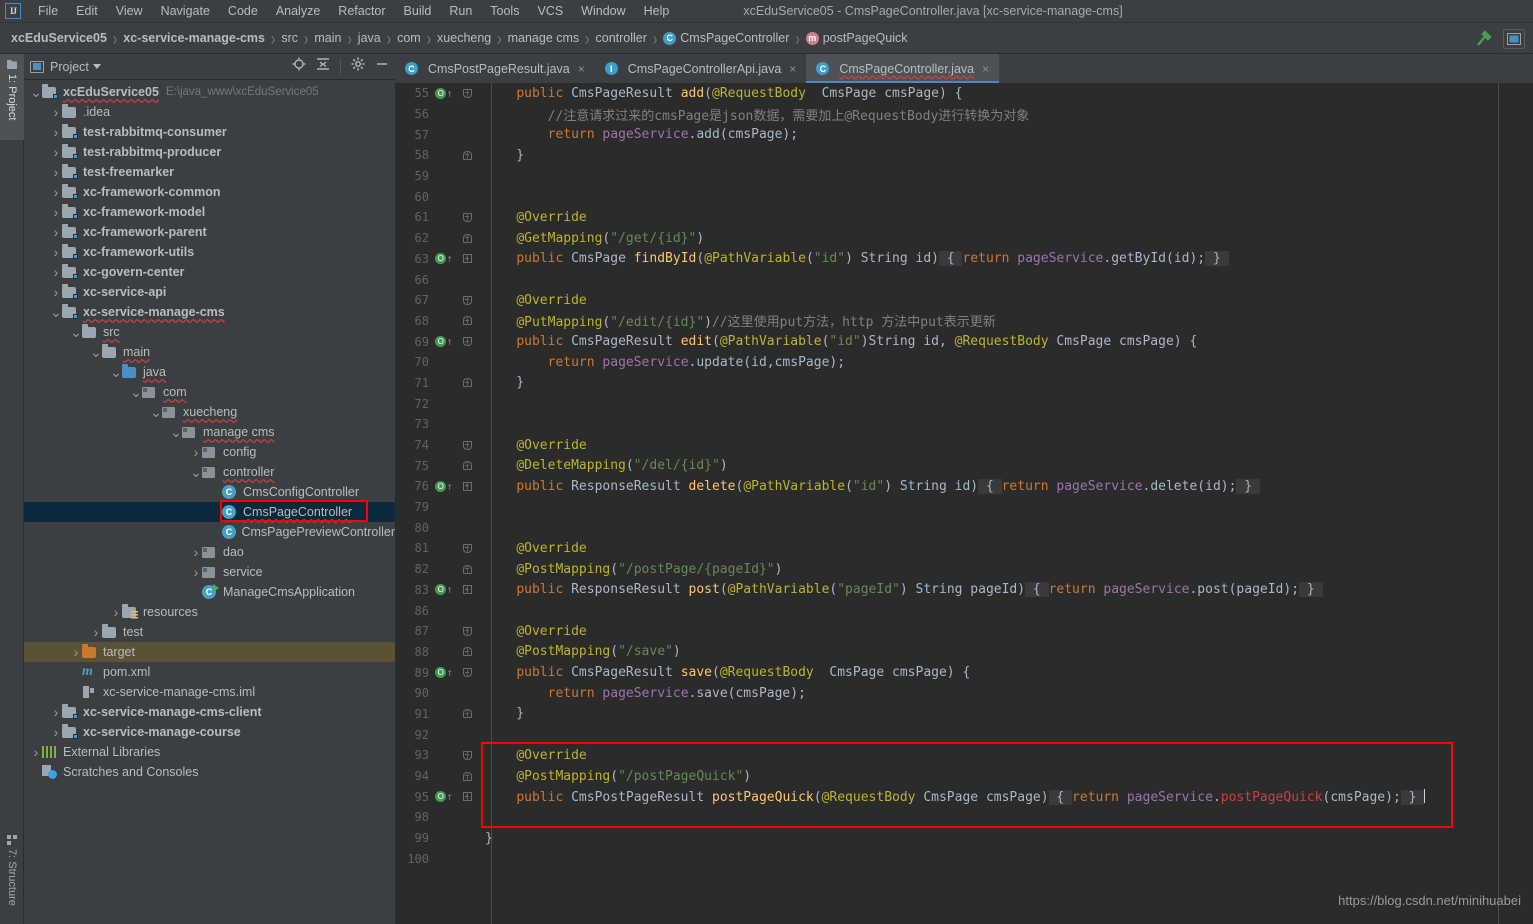  Describe the element at coordinates (209, 352) in the screenshot. I see `tree-item-main: ⌄ main` at that location.